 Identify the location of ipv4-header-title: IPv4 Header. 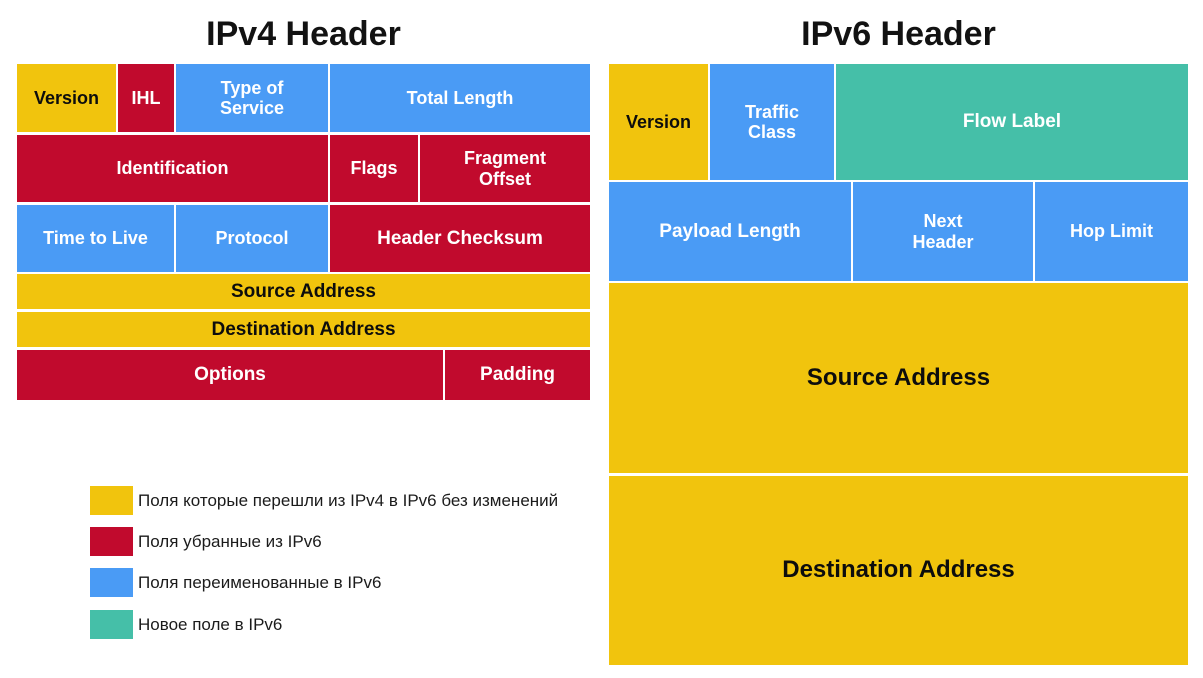
(303, 34).